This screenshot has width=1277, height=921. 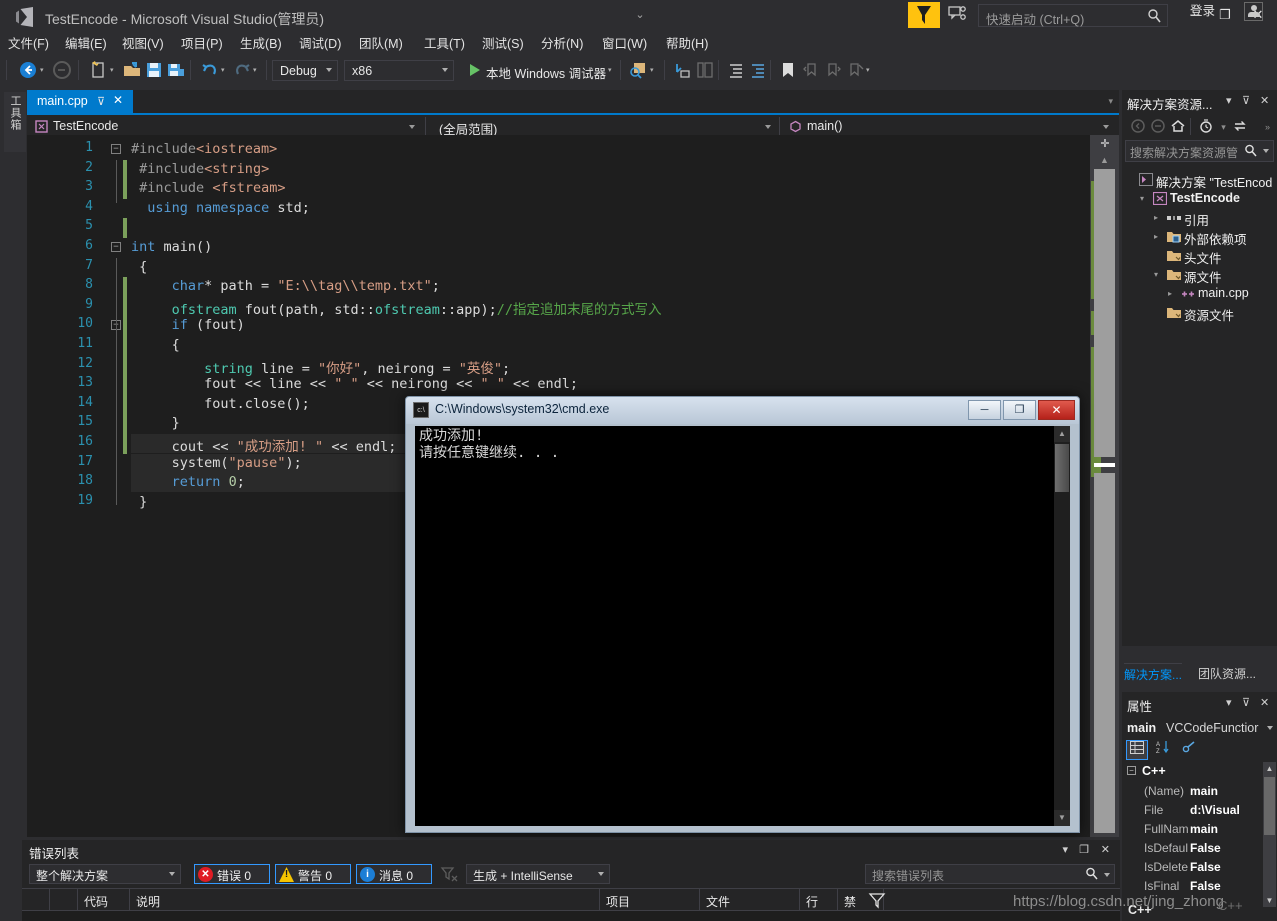 I want to click on navigate-backward-icon, so click(x=28, y=70).